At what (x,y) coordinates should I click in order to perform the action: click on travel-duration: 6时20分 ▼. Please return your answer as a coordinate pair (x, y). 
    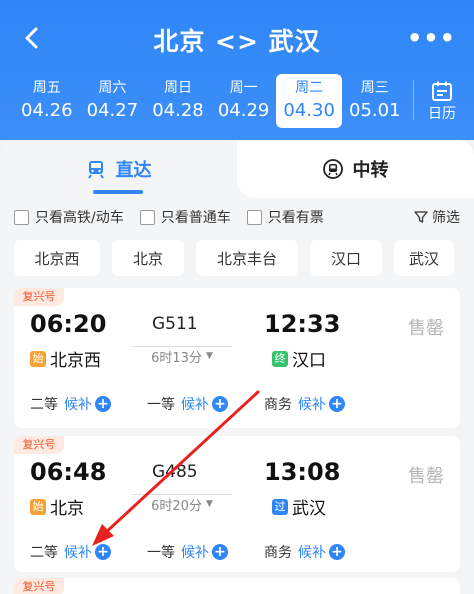
    Looking at the image, I should click on (182, 504).